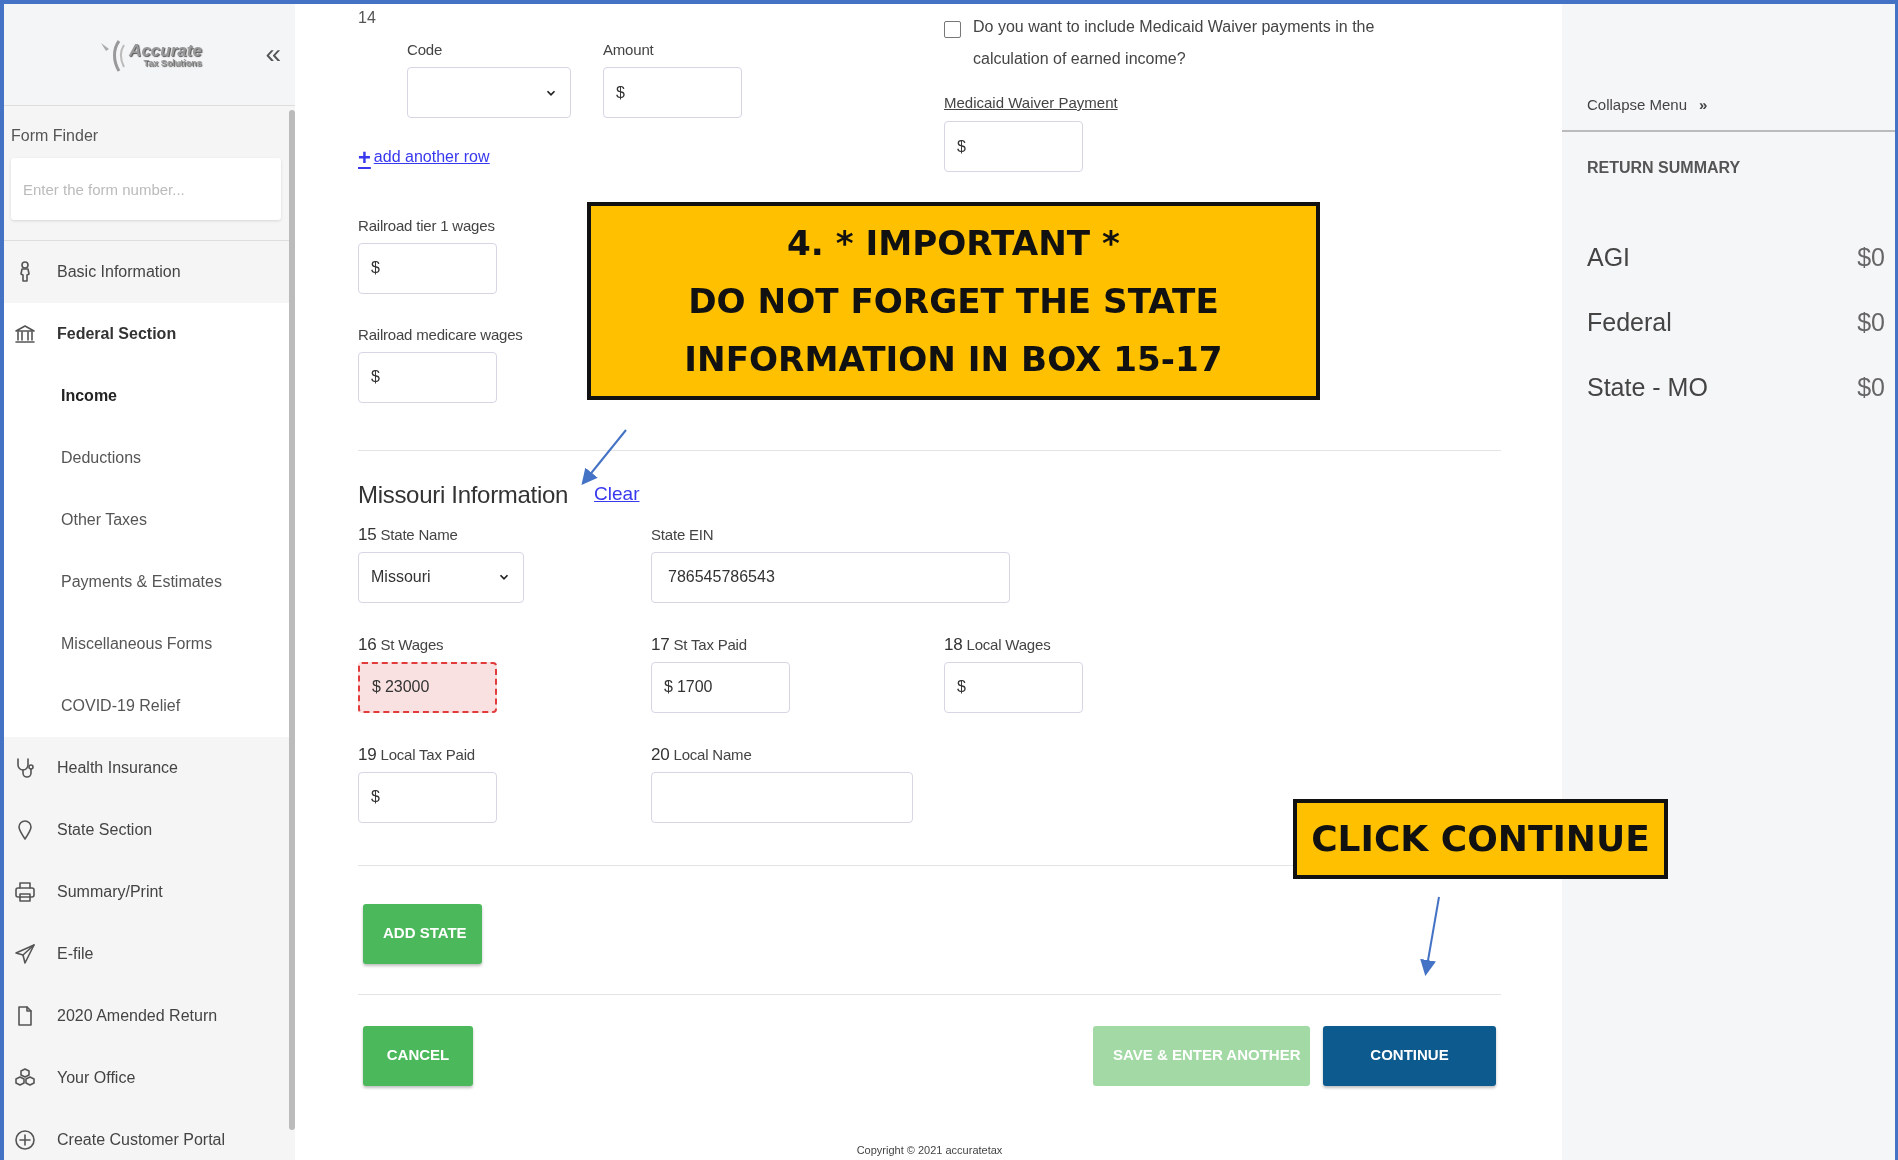 The height and width of the screenshot is (1160, 1898). Describe the element at coordinates (952, 29) in the screenshot. I see `checkbox` at that location.